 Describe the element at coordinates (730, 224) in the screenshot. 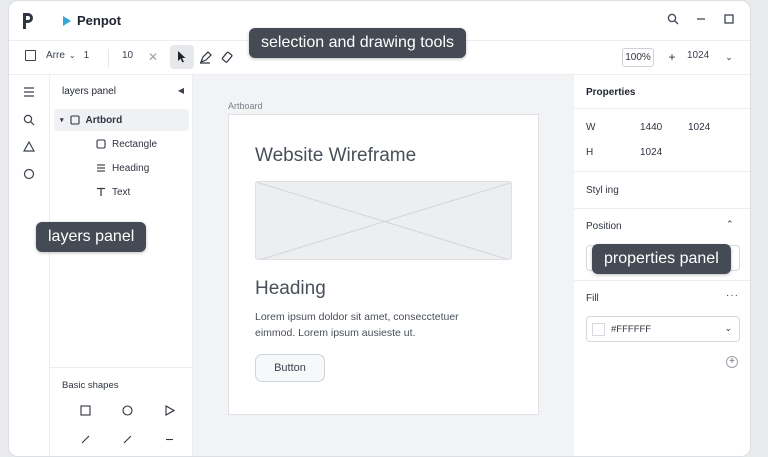

I see `chevron-up-icon: ⌃` at that location.